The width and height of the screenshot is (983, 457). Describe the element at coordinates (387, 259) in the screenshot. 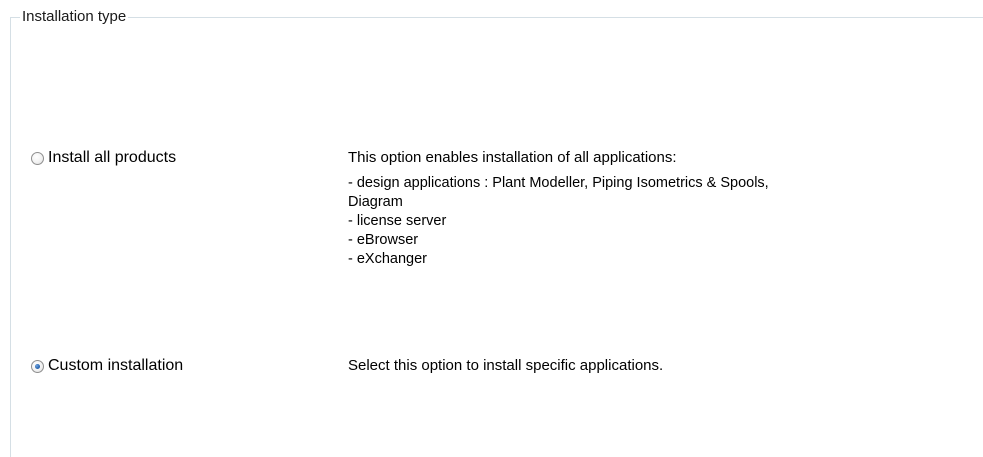

I see `install-all-detail-line: - eXchanger` at that location.